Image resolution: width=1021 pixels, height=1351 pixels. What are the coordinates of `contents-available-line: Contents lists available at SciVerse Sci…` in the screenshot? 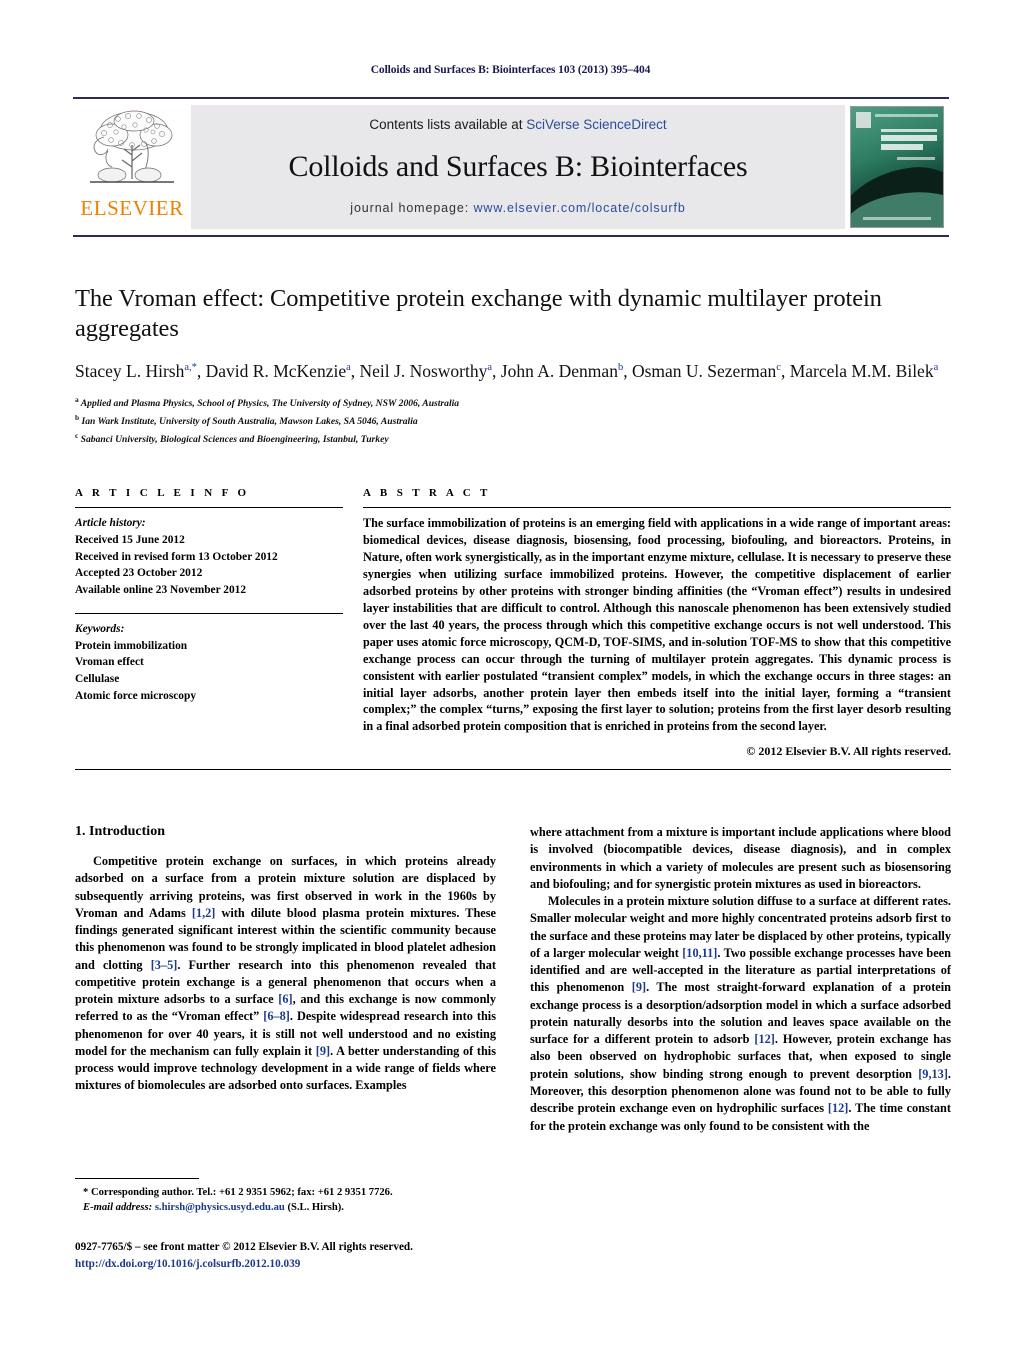 It's located at (517, 124).